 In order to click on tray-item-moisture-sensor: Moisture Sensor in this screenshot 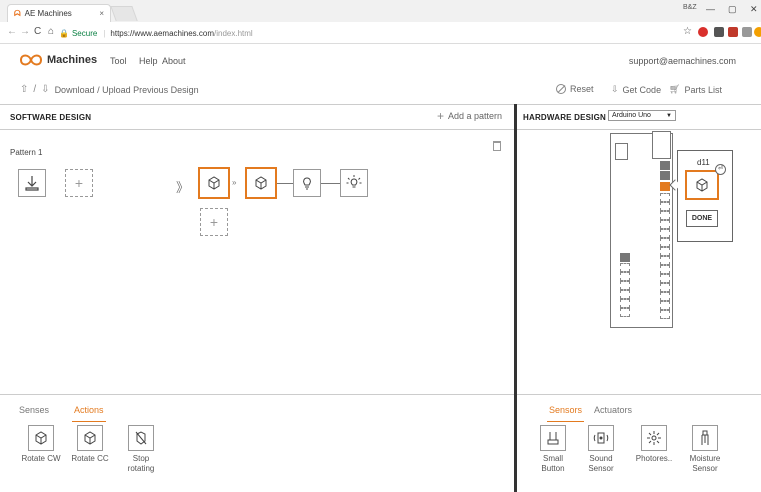, I will do `click(705, 449)`.